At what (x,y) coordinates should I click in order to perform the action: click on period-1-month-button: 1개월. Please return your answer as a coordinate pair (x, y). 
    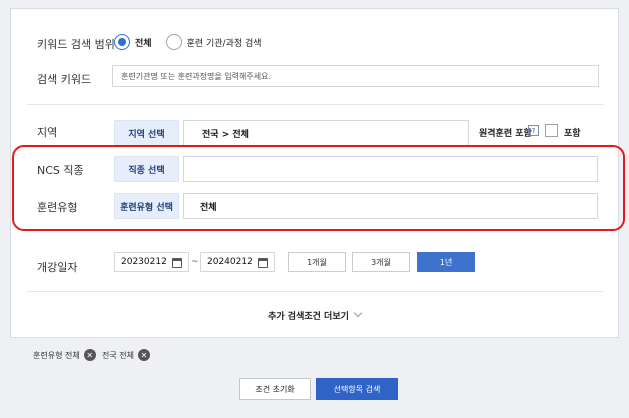
    Looking at the image, I should click on (317, 262).